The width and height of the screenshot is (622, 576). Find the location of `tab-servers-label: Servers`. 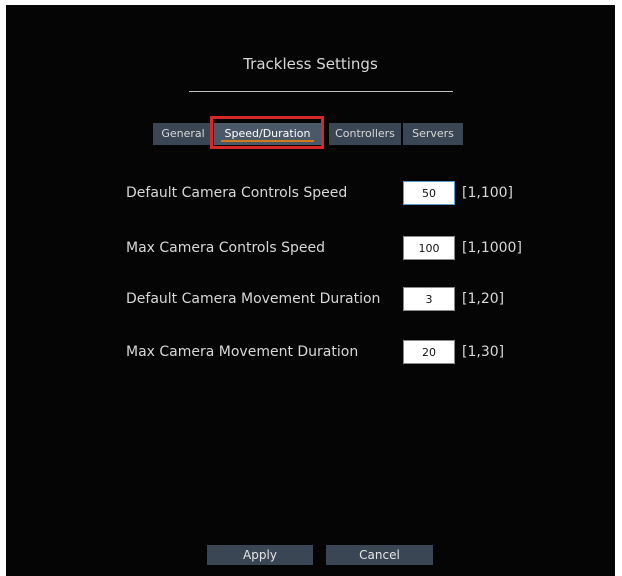

tab-servers-label: Servers is located at coordinates (433, 133).